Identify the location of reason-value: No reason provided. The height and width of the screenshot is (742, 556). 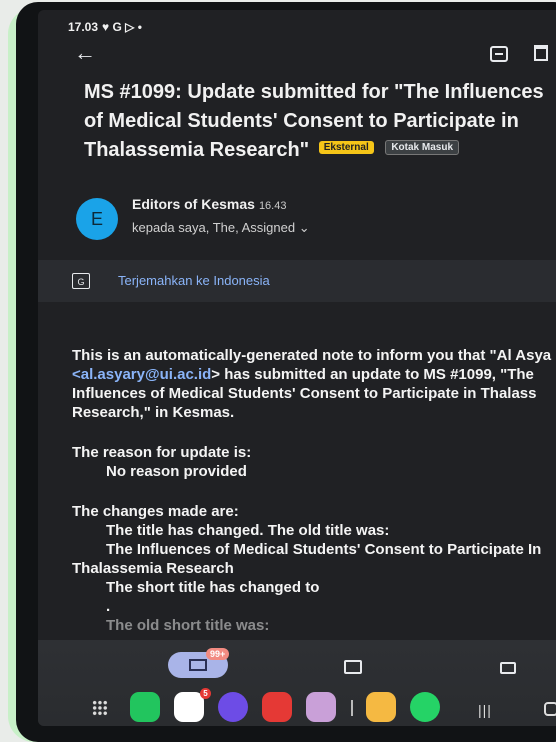
(176, 471).